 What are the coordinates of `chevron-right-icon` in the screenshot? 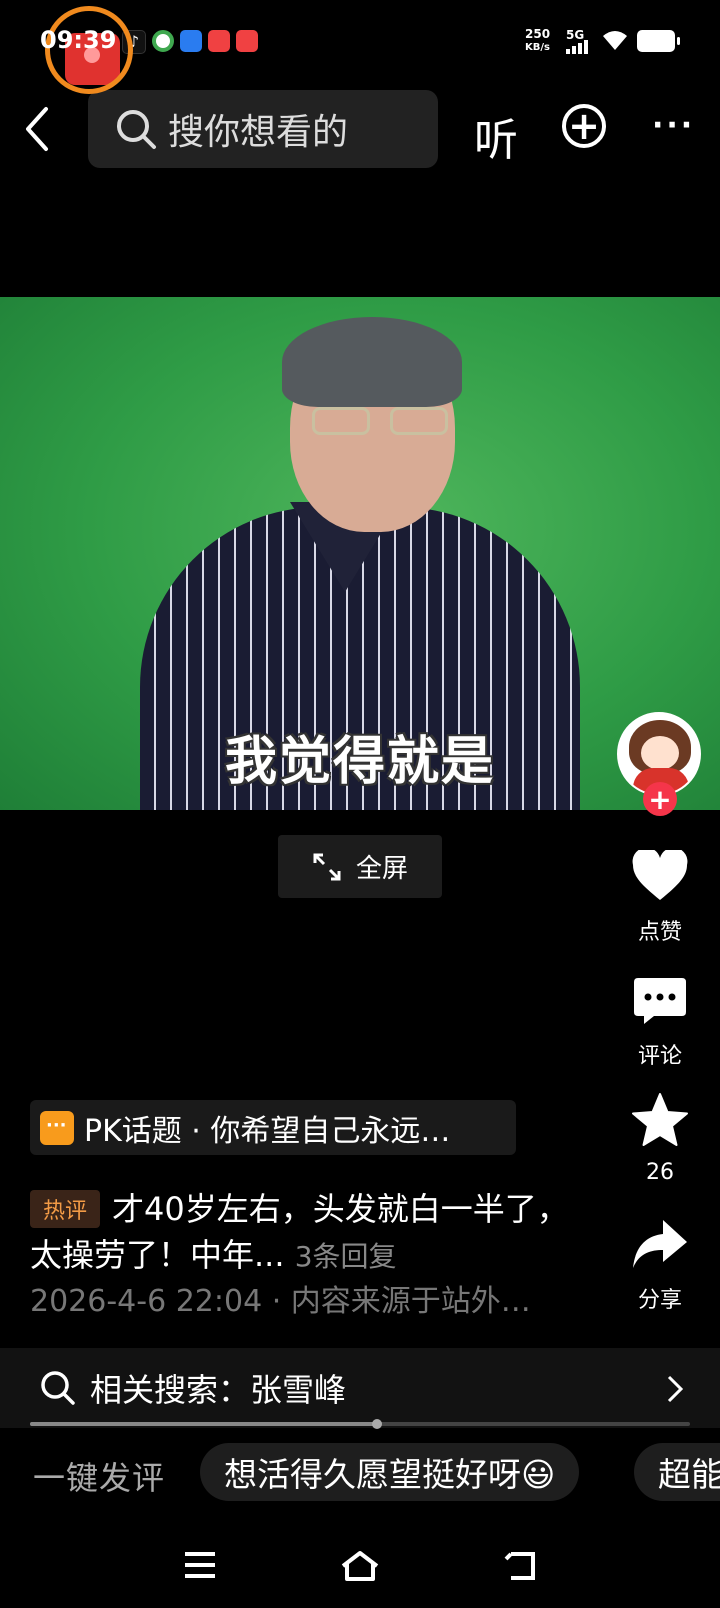 It's located at (675, 1389).